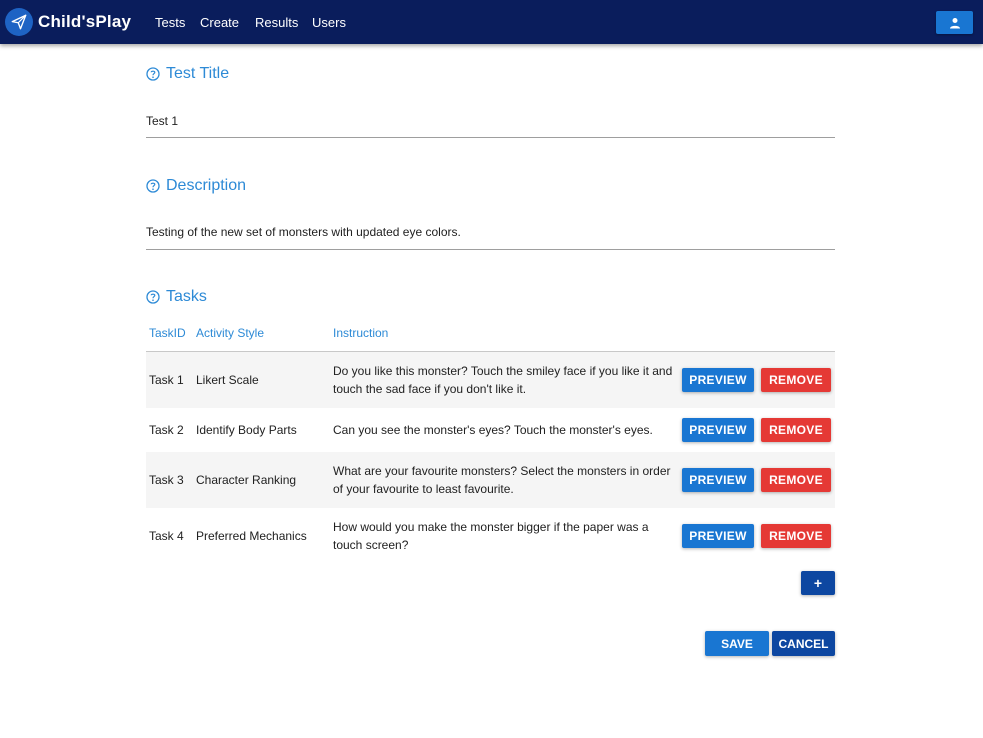 The height and width of the screenshot is (738, 983). What do you see at coordinates (227, 380) in the screenshot?
I see `activity-style-cell: Likert Scale` at bounding box center [227, 380].